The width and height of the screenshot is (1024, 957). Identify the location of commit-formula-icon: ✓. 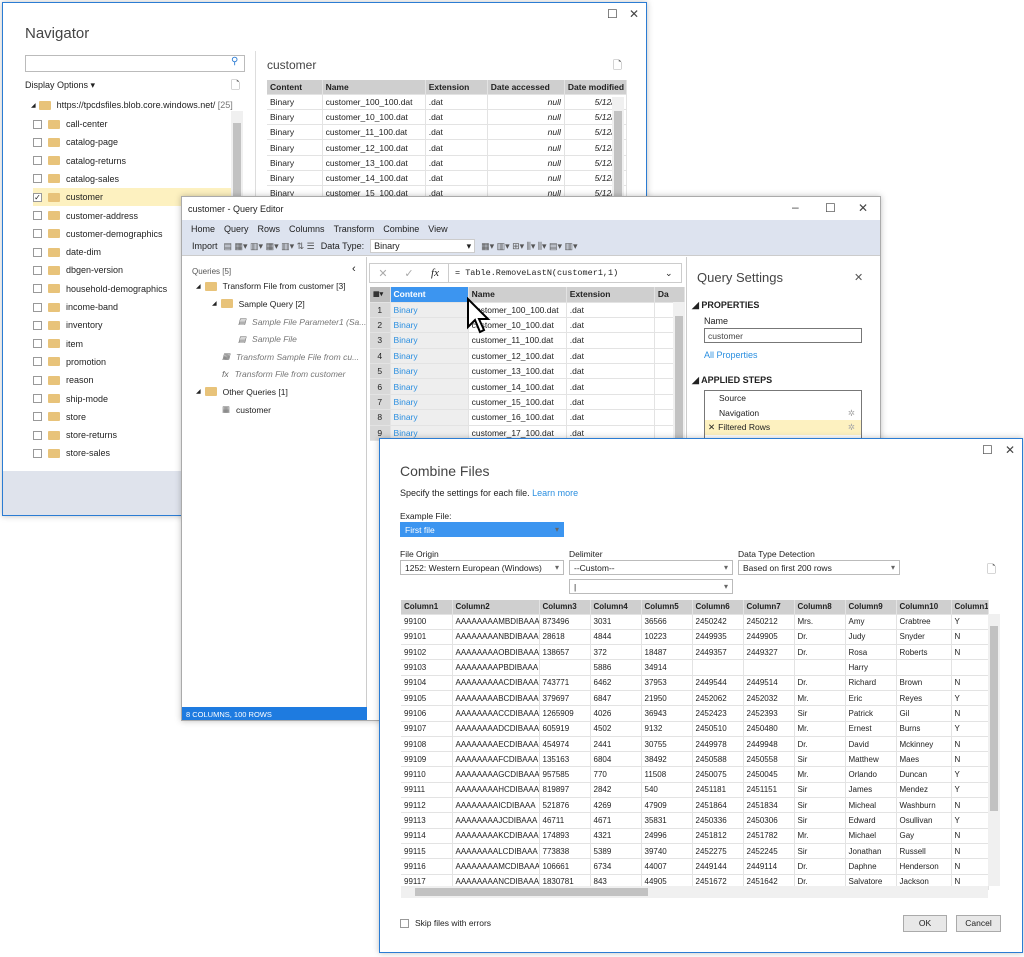
(409, 273).